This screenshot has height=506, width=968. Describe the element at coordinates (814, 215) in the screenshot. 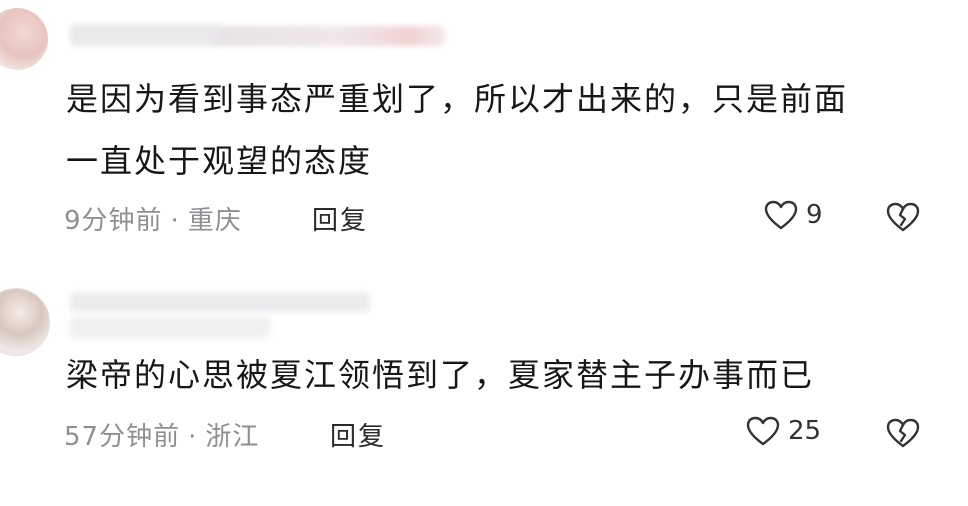

I see `like-count: 9` at that location.